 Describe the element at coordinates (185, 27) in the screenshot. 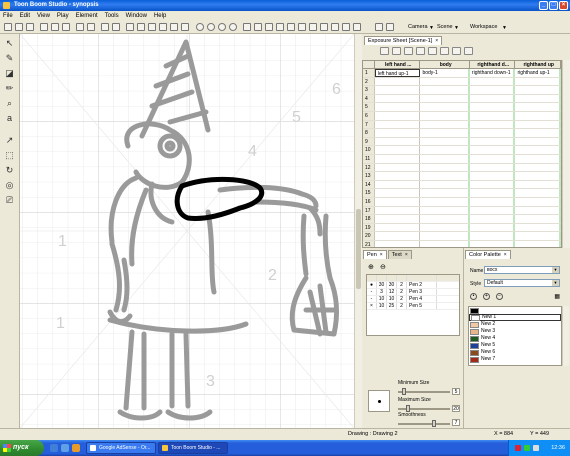

I see `render-icon` at that location.